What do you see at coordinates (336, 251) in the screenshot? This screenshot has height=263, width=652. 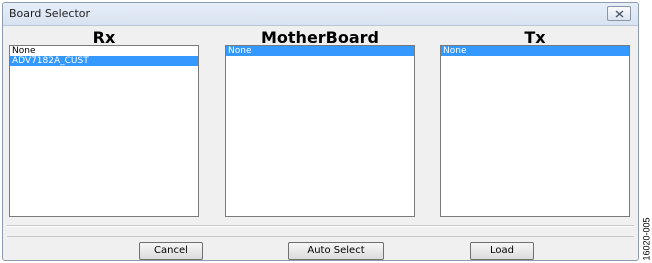 I see `auto-select-boards-button: Auto Select Boards` at bounding box center [336, 251].